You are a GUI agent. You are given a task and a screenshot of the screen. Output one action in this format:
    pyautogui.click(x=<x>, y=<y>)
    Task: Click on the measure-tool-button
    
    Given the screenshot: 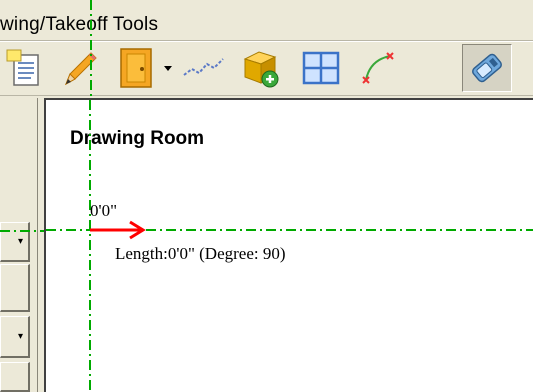 What is the action you would take?
    pyautogui.click(x=487, y=68)
    